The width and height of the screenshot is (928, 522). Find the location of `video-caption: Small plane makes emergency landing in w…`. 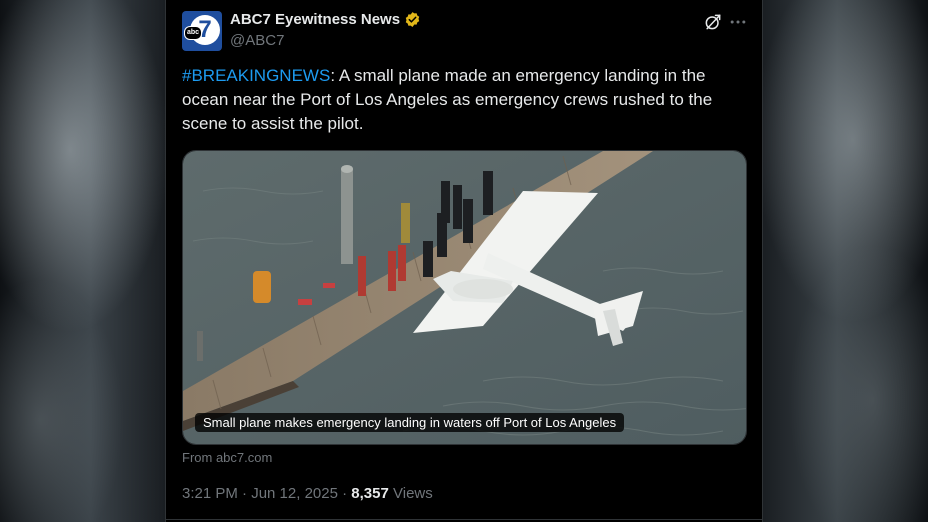

video-caption: Small plane makes emergency landing in w… is located at coordinates (410, 422).